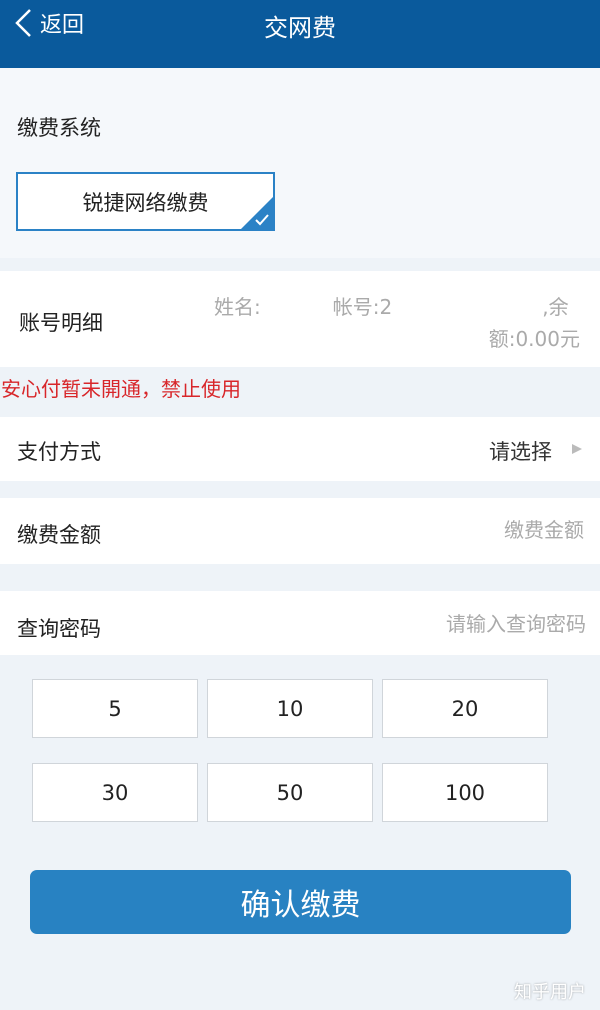 The image size is (600, 1010). Describe the element at coordinates (506, 624) in the screenshot. I see `password-input` at that location.